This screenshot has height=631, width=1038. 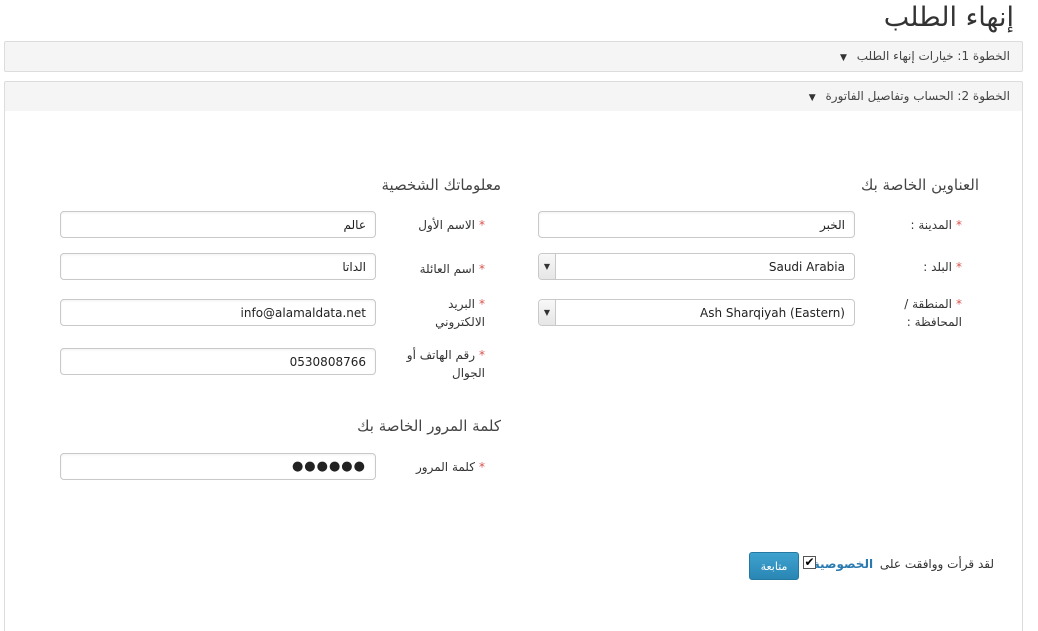 What do you see at coordinates (218, 466) in the screenshot?
I see `password-input: ●●●●●●` at bounding box center [218, 466].